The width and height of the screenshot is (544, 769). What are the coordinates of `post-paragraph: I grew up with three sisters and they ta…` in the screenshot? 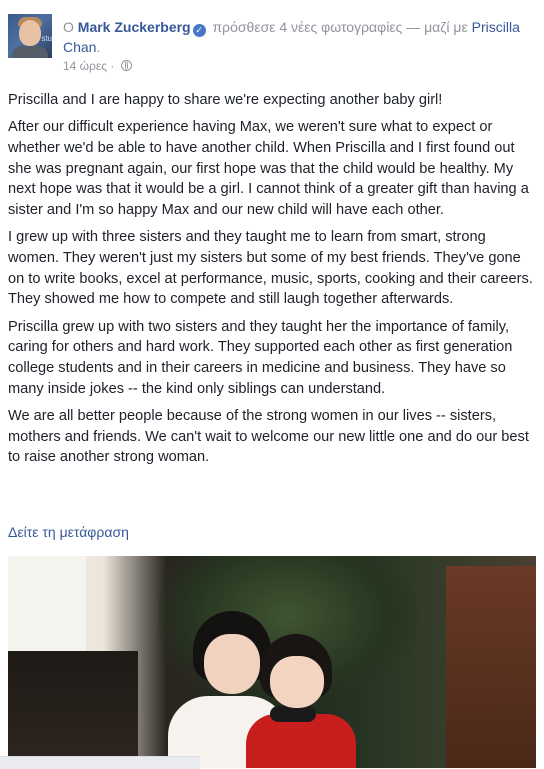 It's located at (270, 268).